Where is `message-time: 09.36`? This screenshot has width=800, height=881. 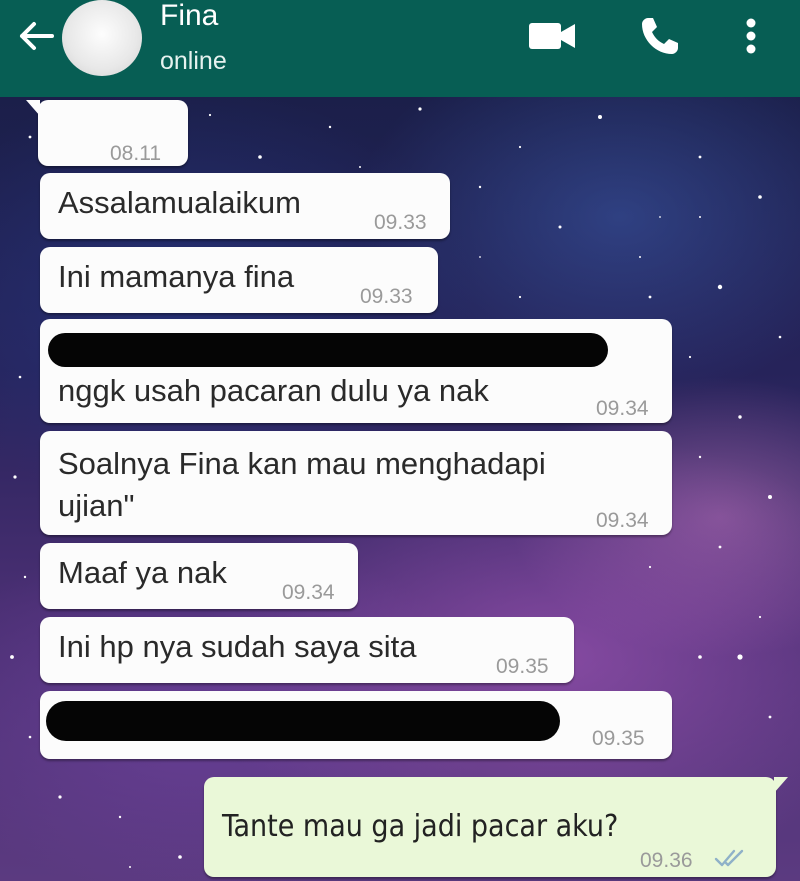
message-time: 09.36 is located at coordinates (666, 860).